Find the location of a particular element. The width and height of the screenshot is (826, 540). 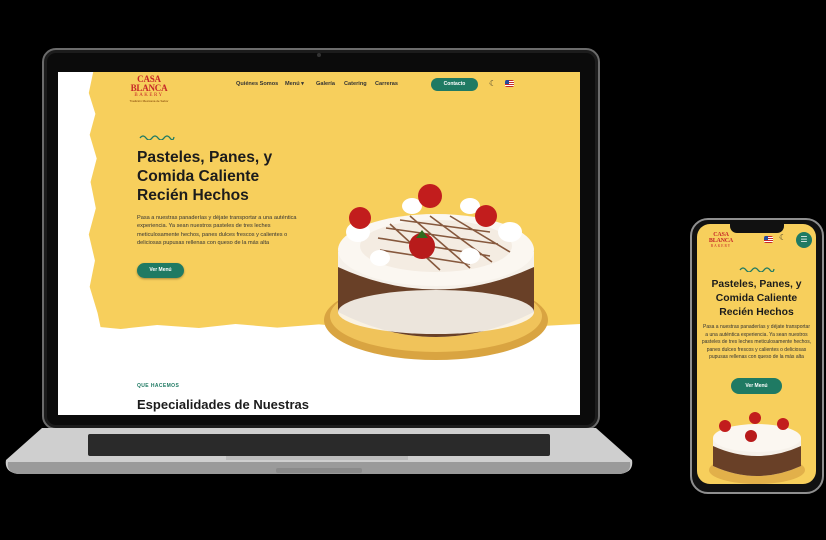

phone-hero-title-line: Pasteles, Panes, y is located at coordinates (756, 284).